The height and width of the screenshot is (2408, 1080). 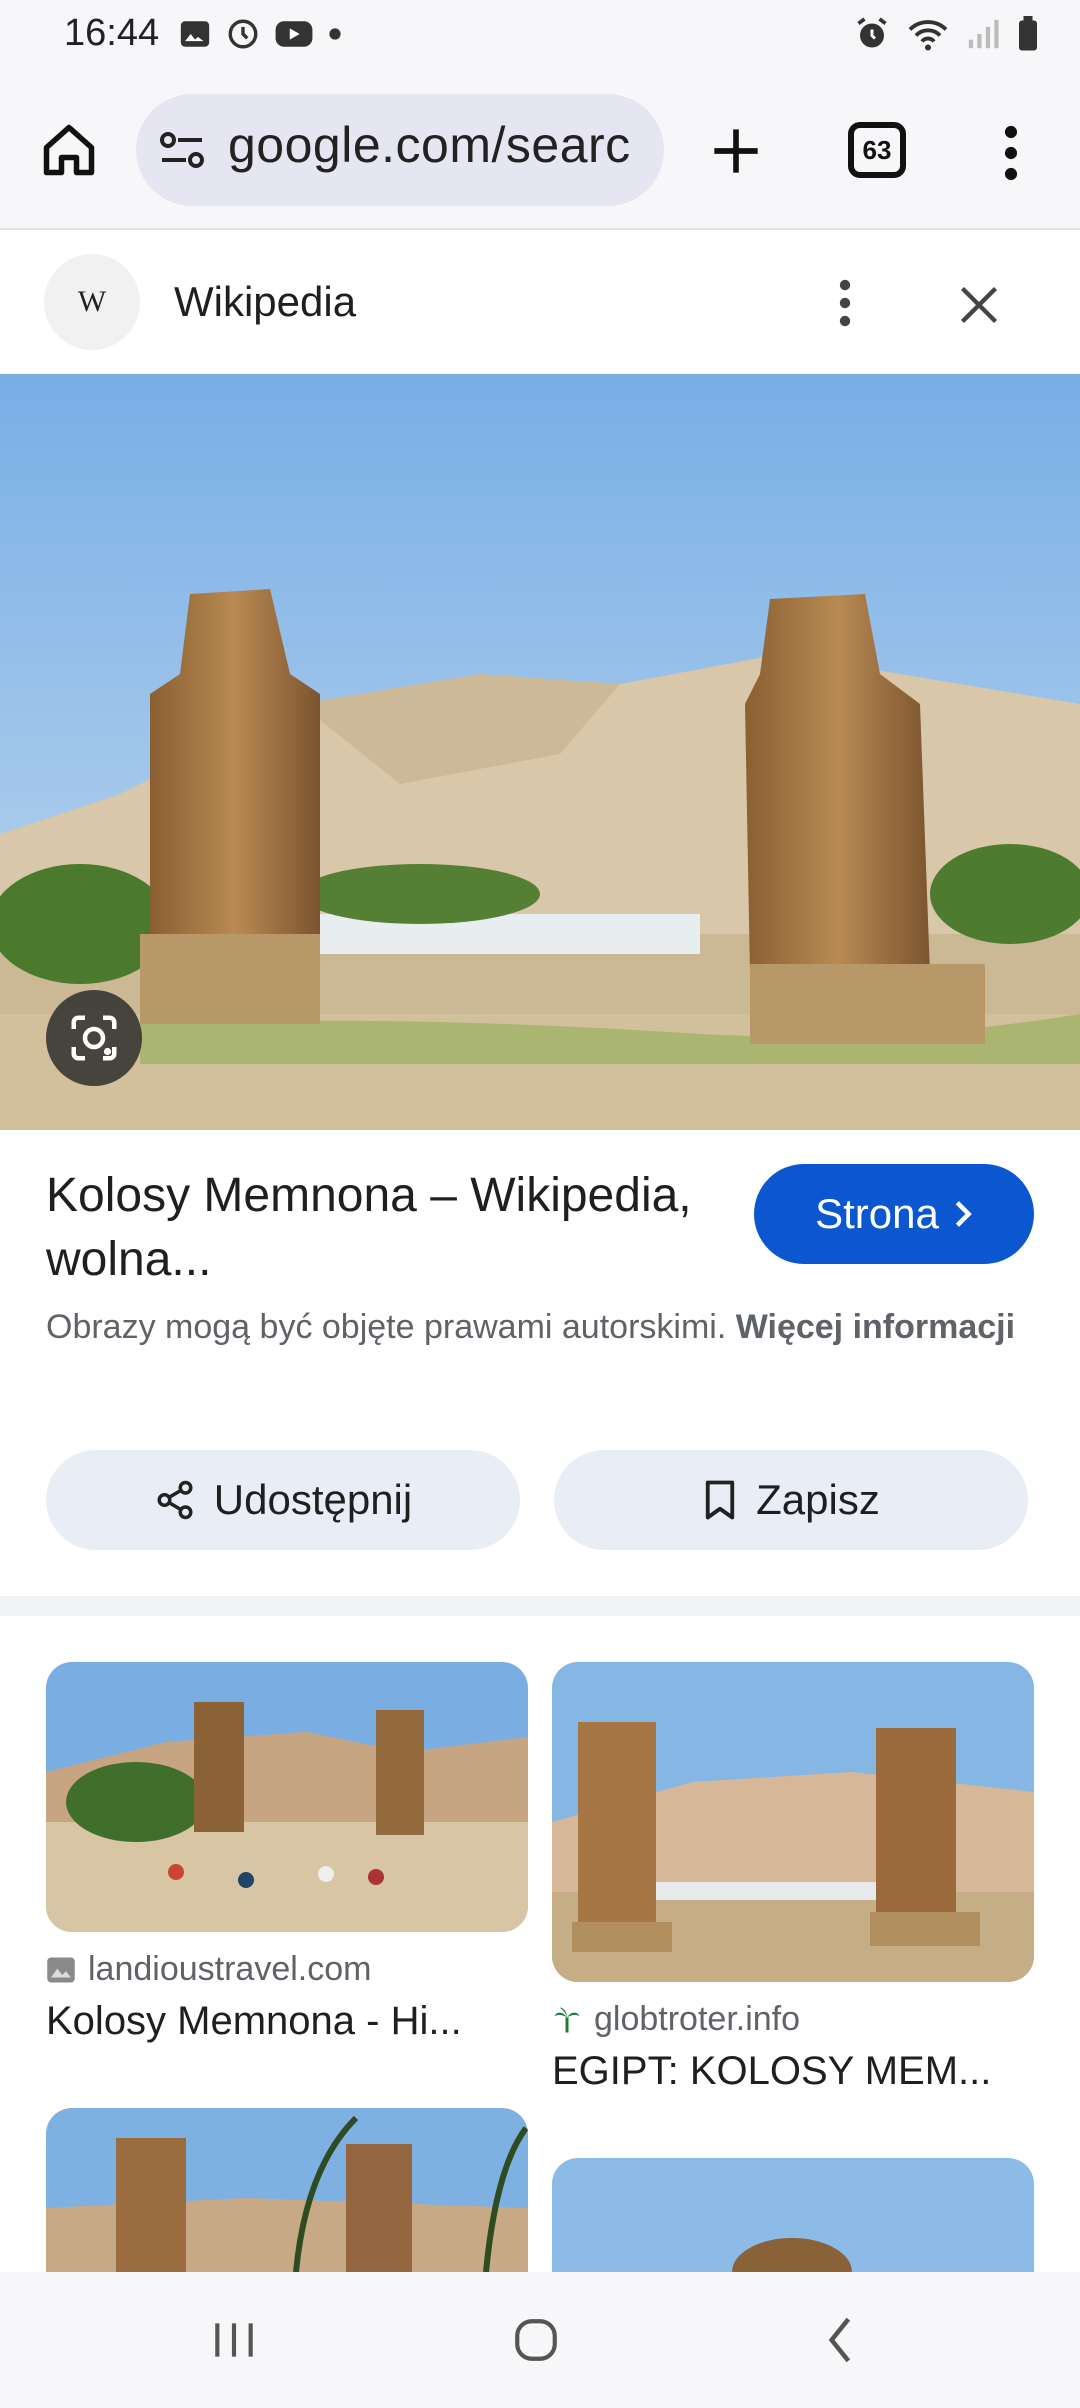 What do you see at coordinates (875, 1327) in the screenshot?
I see `more-info-link: Więcej informacji` at bounding box center [875, 1327].